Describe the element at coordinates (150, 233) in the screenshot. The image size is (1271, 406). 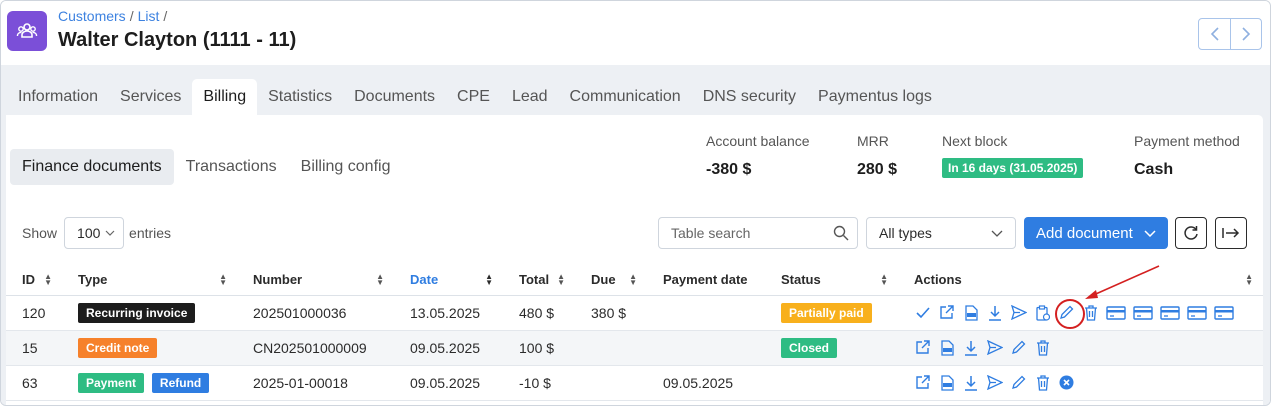
I see `entries-label: entries` at that location.